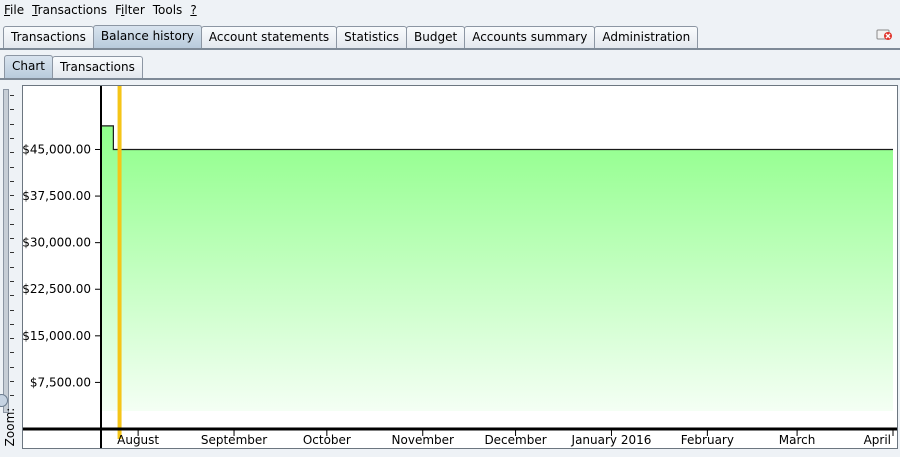 Image resolution: width=900 pixels, height=457 pixels. Describe the element at coordinates (57, 196) in the screenshot. I see `y-tick-label: $37,500.00` at that location.